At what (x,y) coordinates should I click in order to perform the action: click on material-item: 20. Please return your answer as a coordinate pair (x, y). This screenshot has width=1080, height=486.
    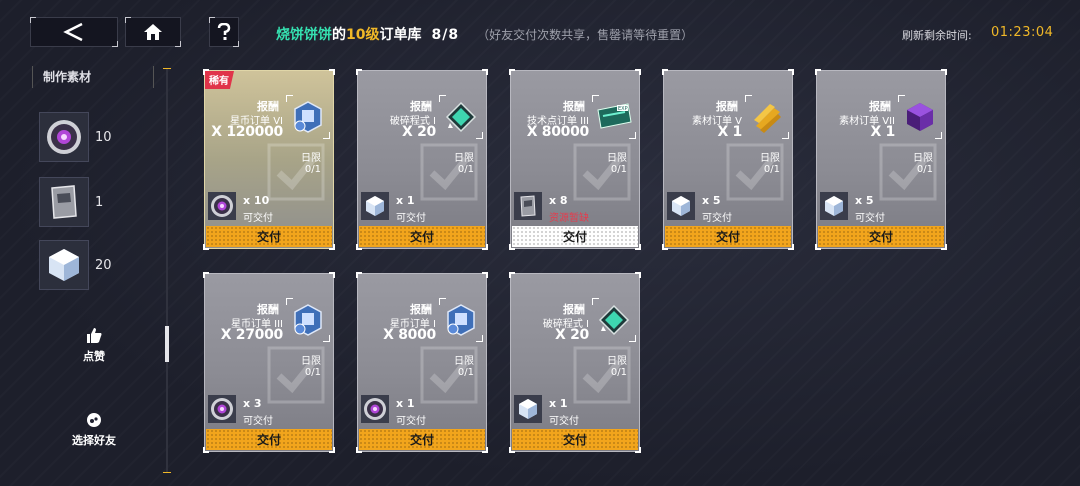
    Looking at the image, I should click on (75, 265).